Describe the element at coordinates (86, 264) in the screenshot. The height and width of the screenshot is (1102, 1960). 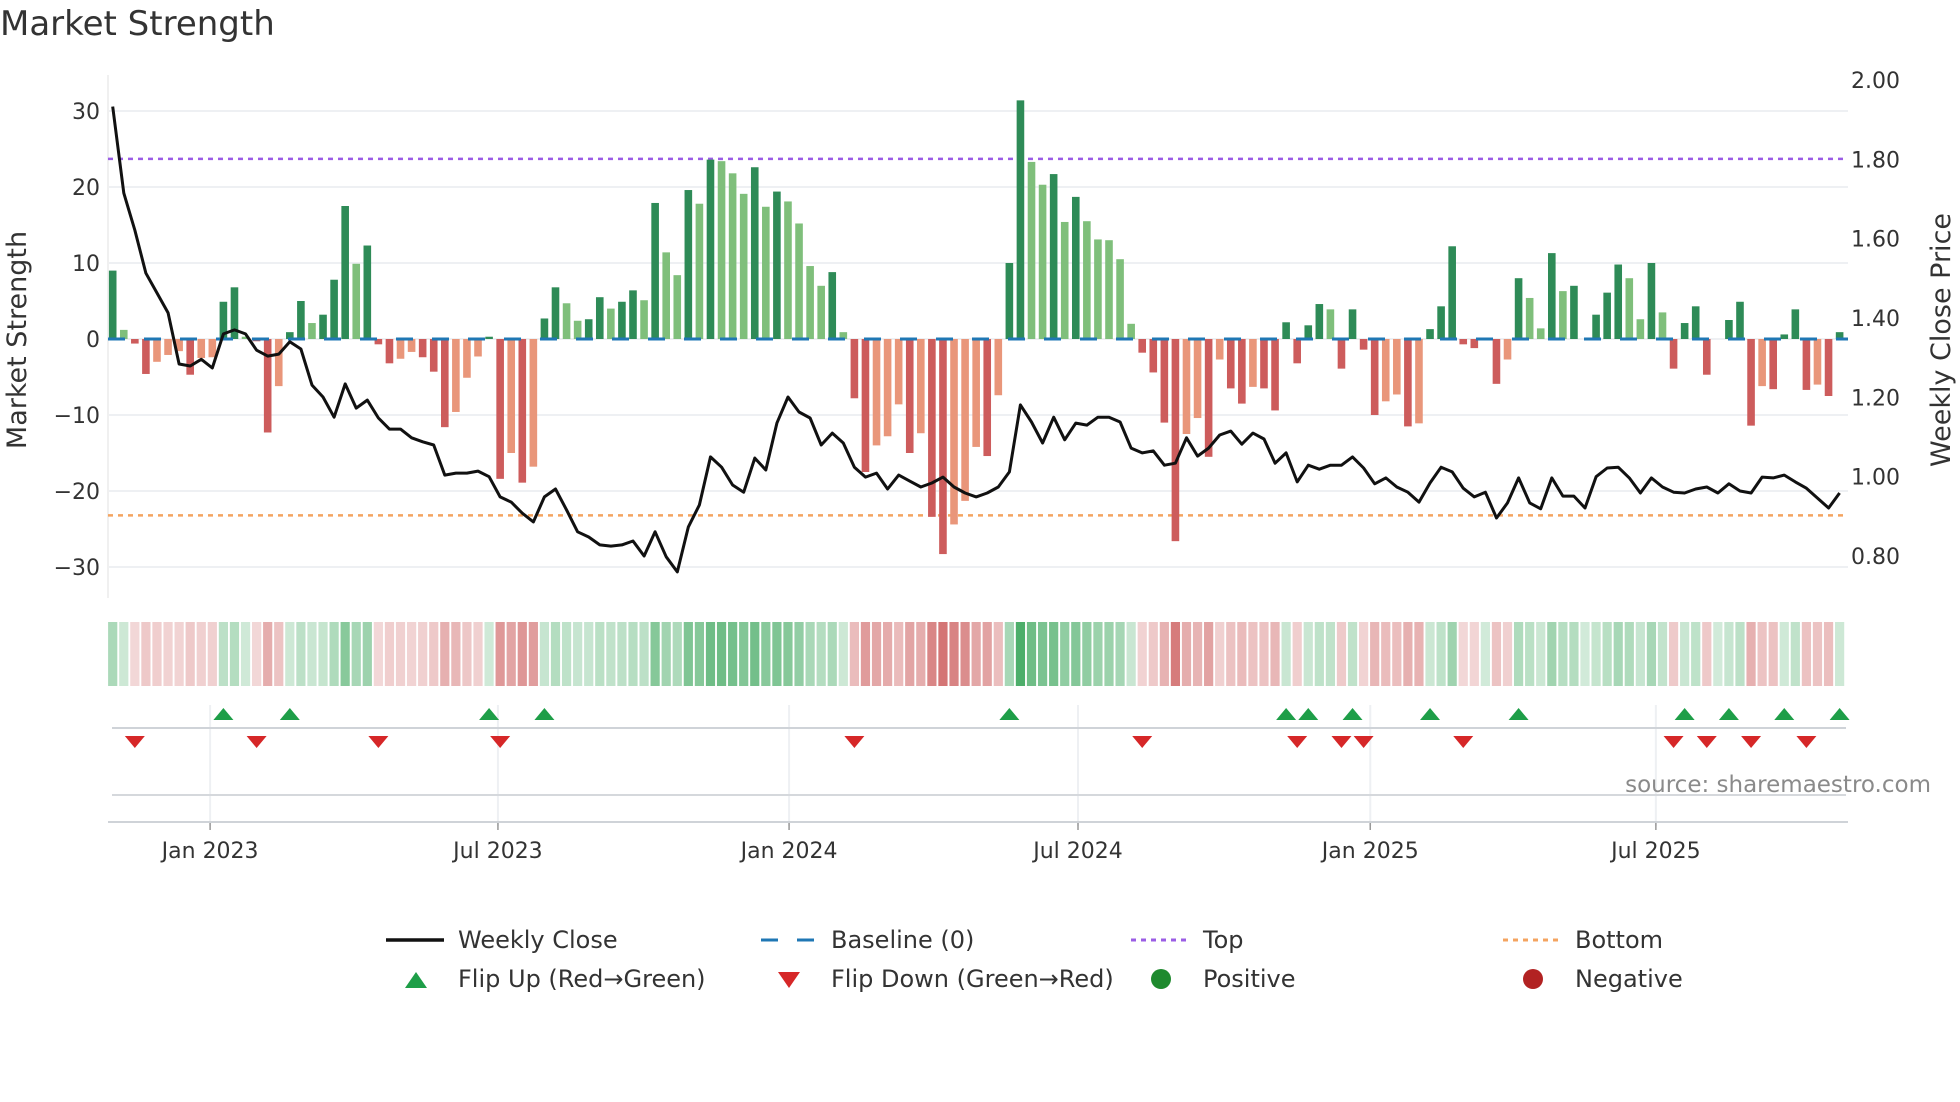
I see `y-tick-label: 10` at that location.